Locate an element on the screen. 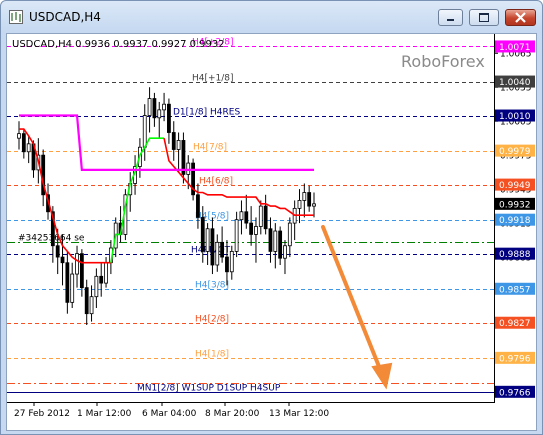 The height and width of the screenshot is (435, 543). time-tick-label: 6 Mar 04:00 is located at coordinates (169, 414).